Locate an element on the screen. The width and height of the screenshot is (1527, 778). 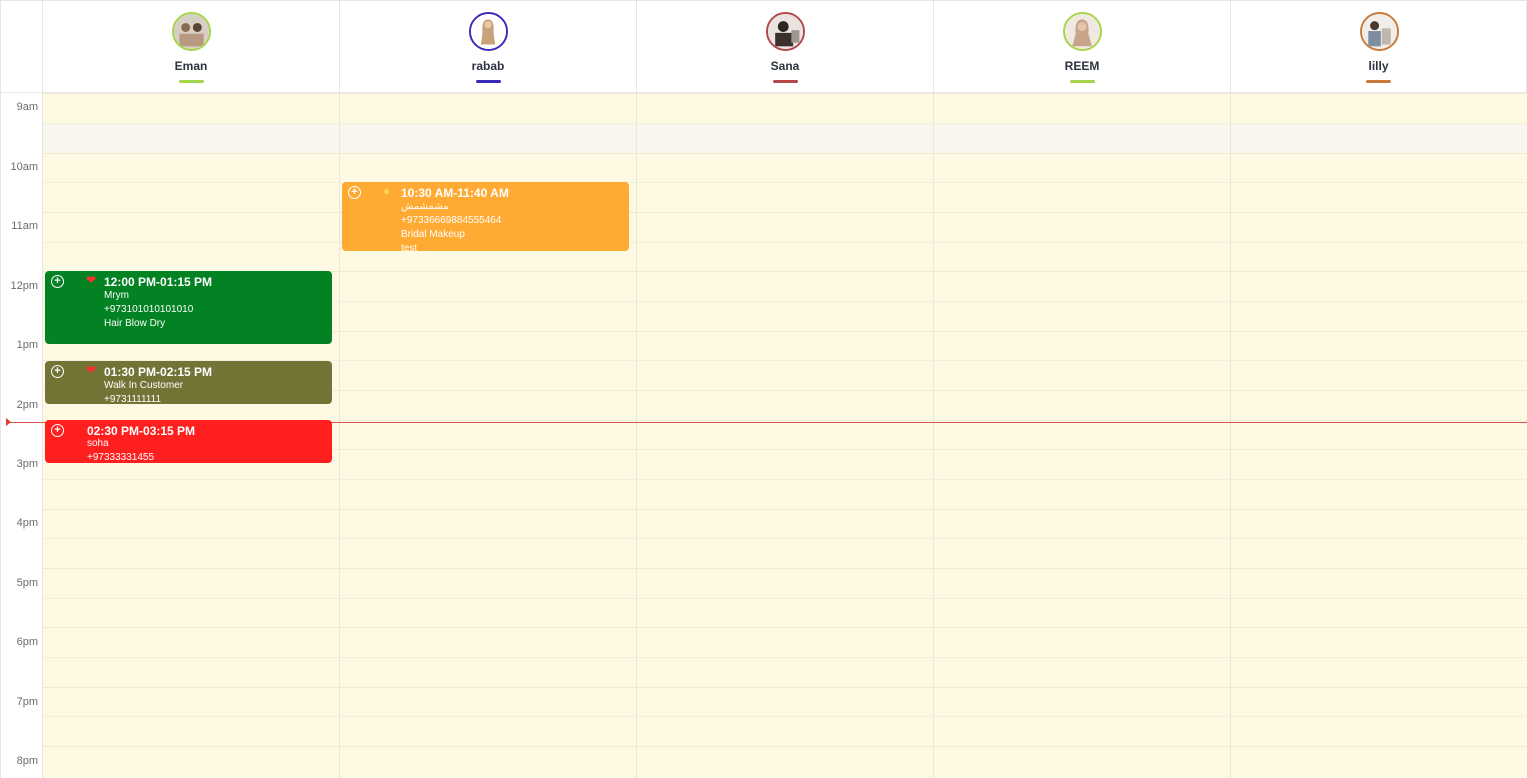
staff-column-header-sana: Sana is located at coordinates (785, 46).